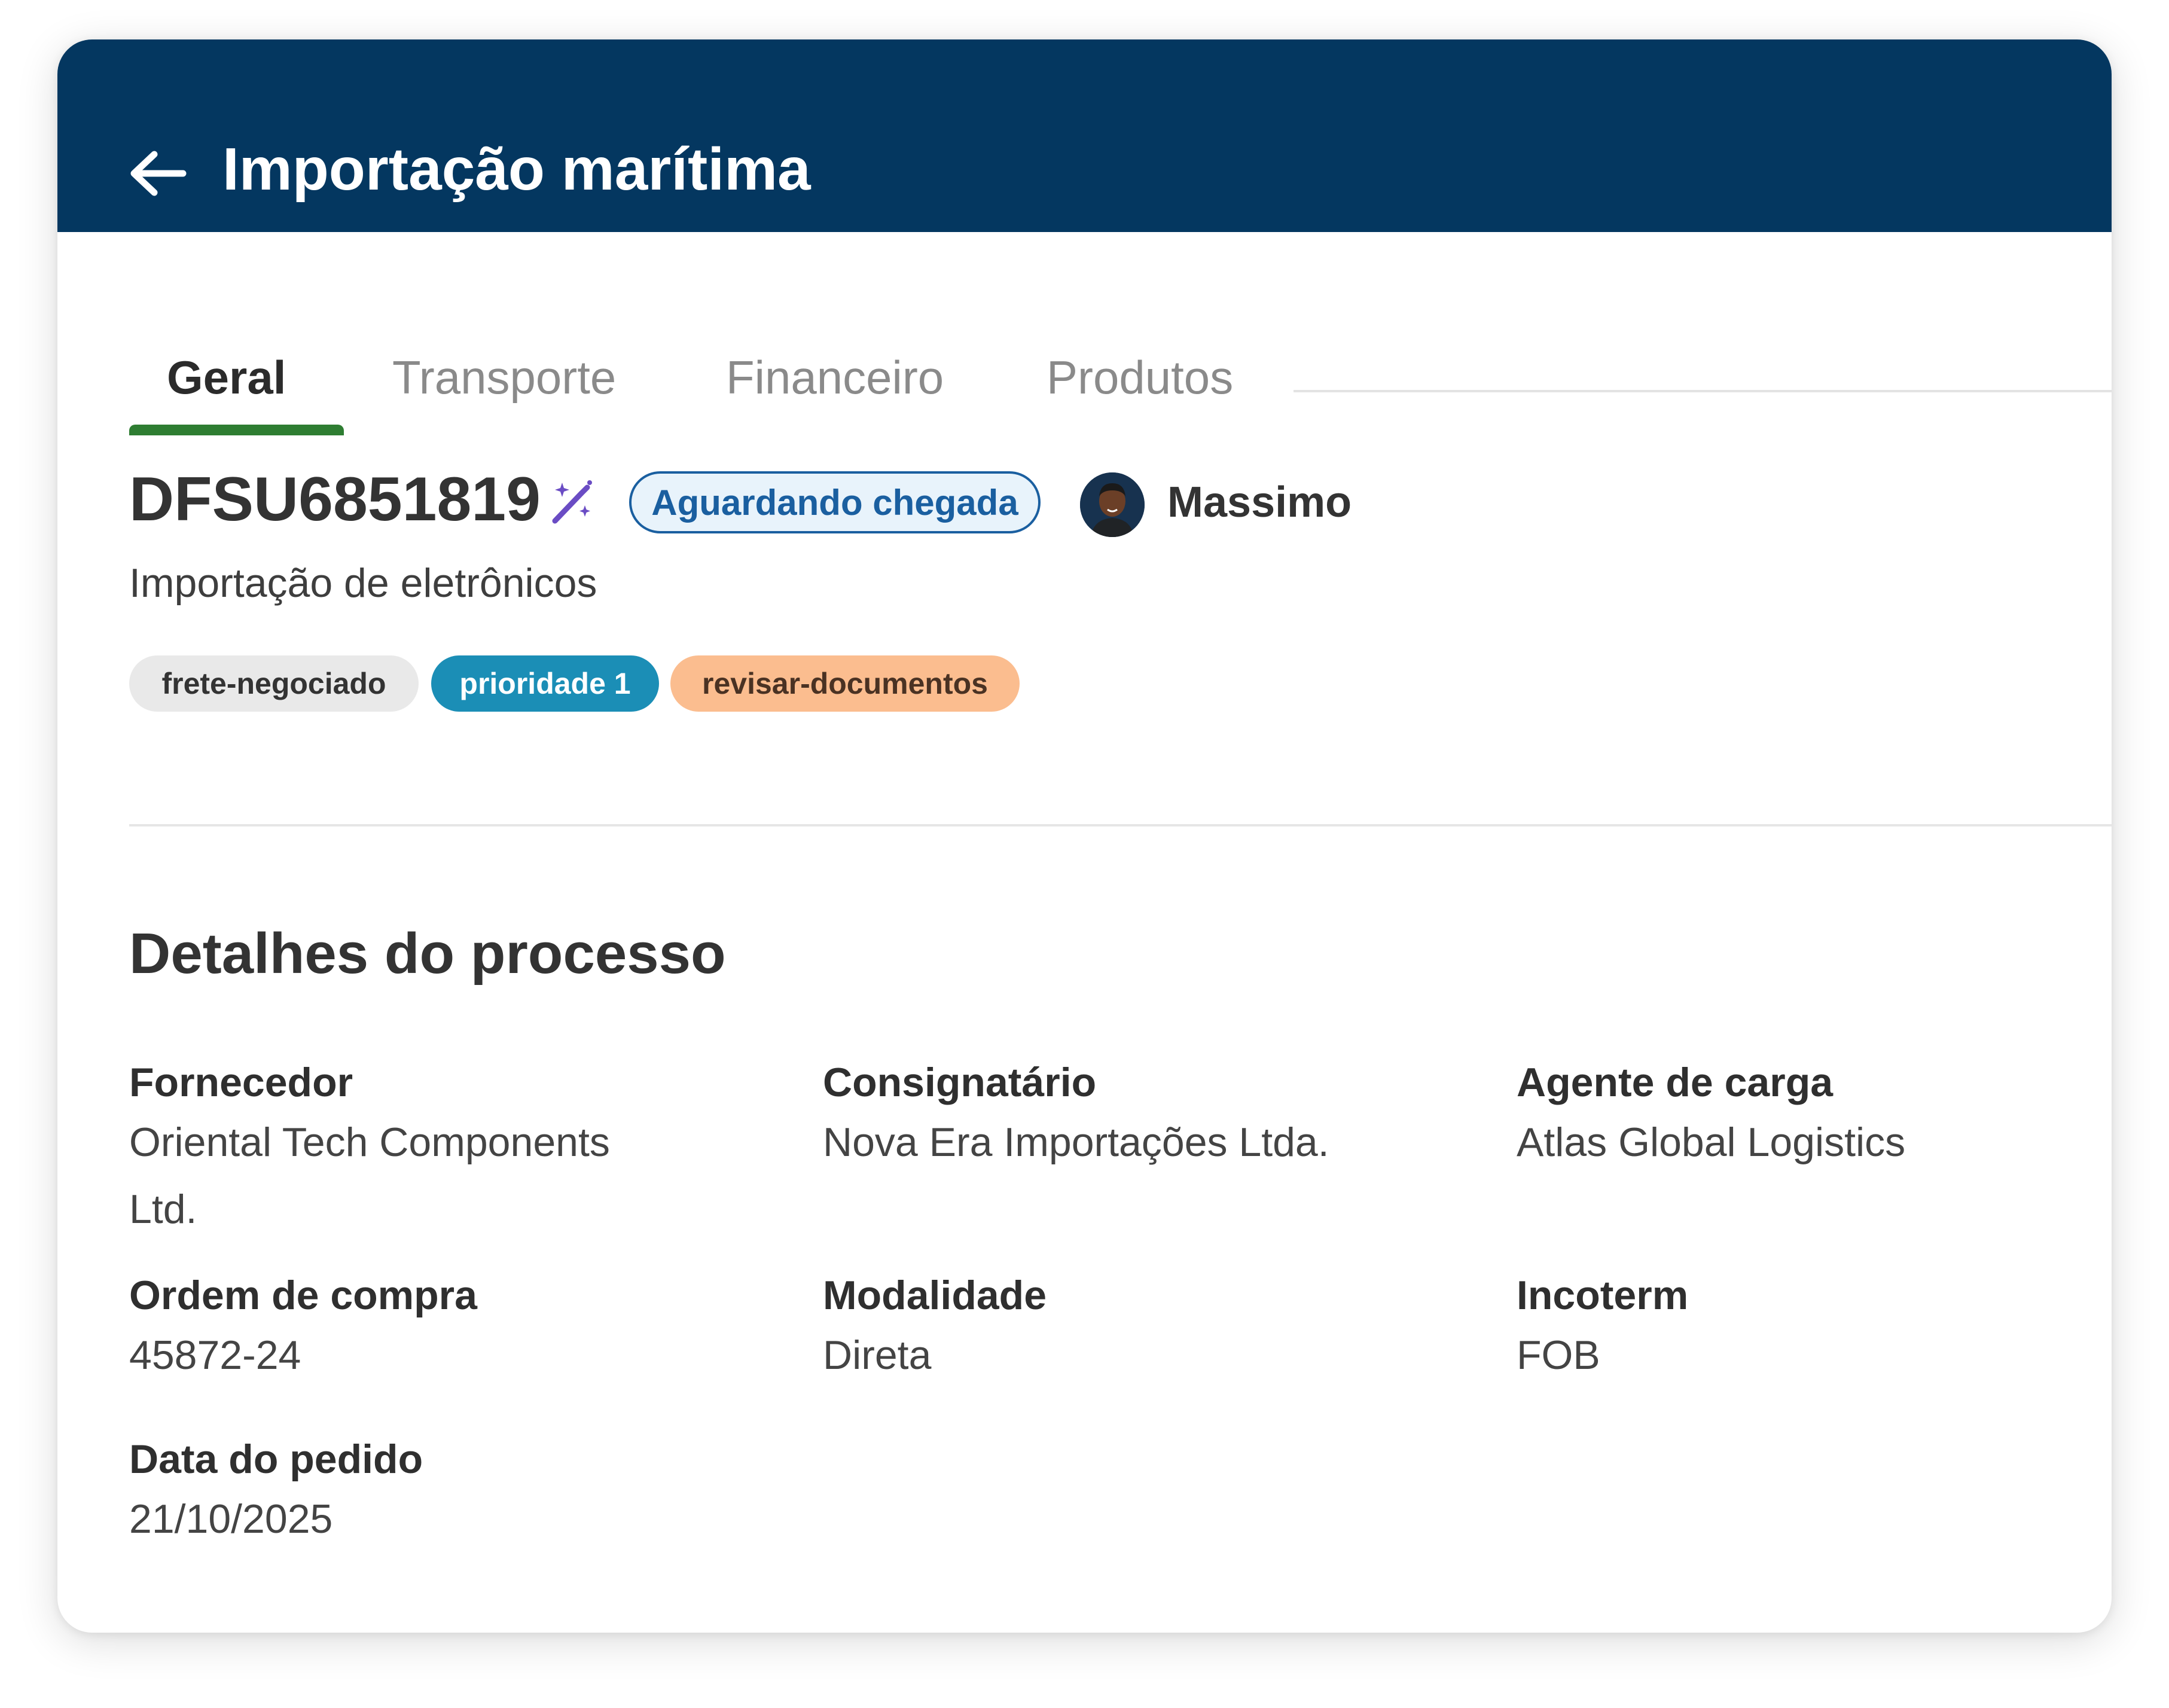 The height and width of the screenshot is (1708, 2169). Describe the element at coordinates (1814, 1116) in the screenshot. I see `field-agente-de-carga: Agente de carga Atlas Global Logistics` at that location.